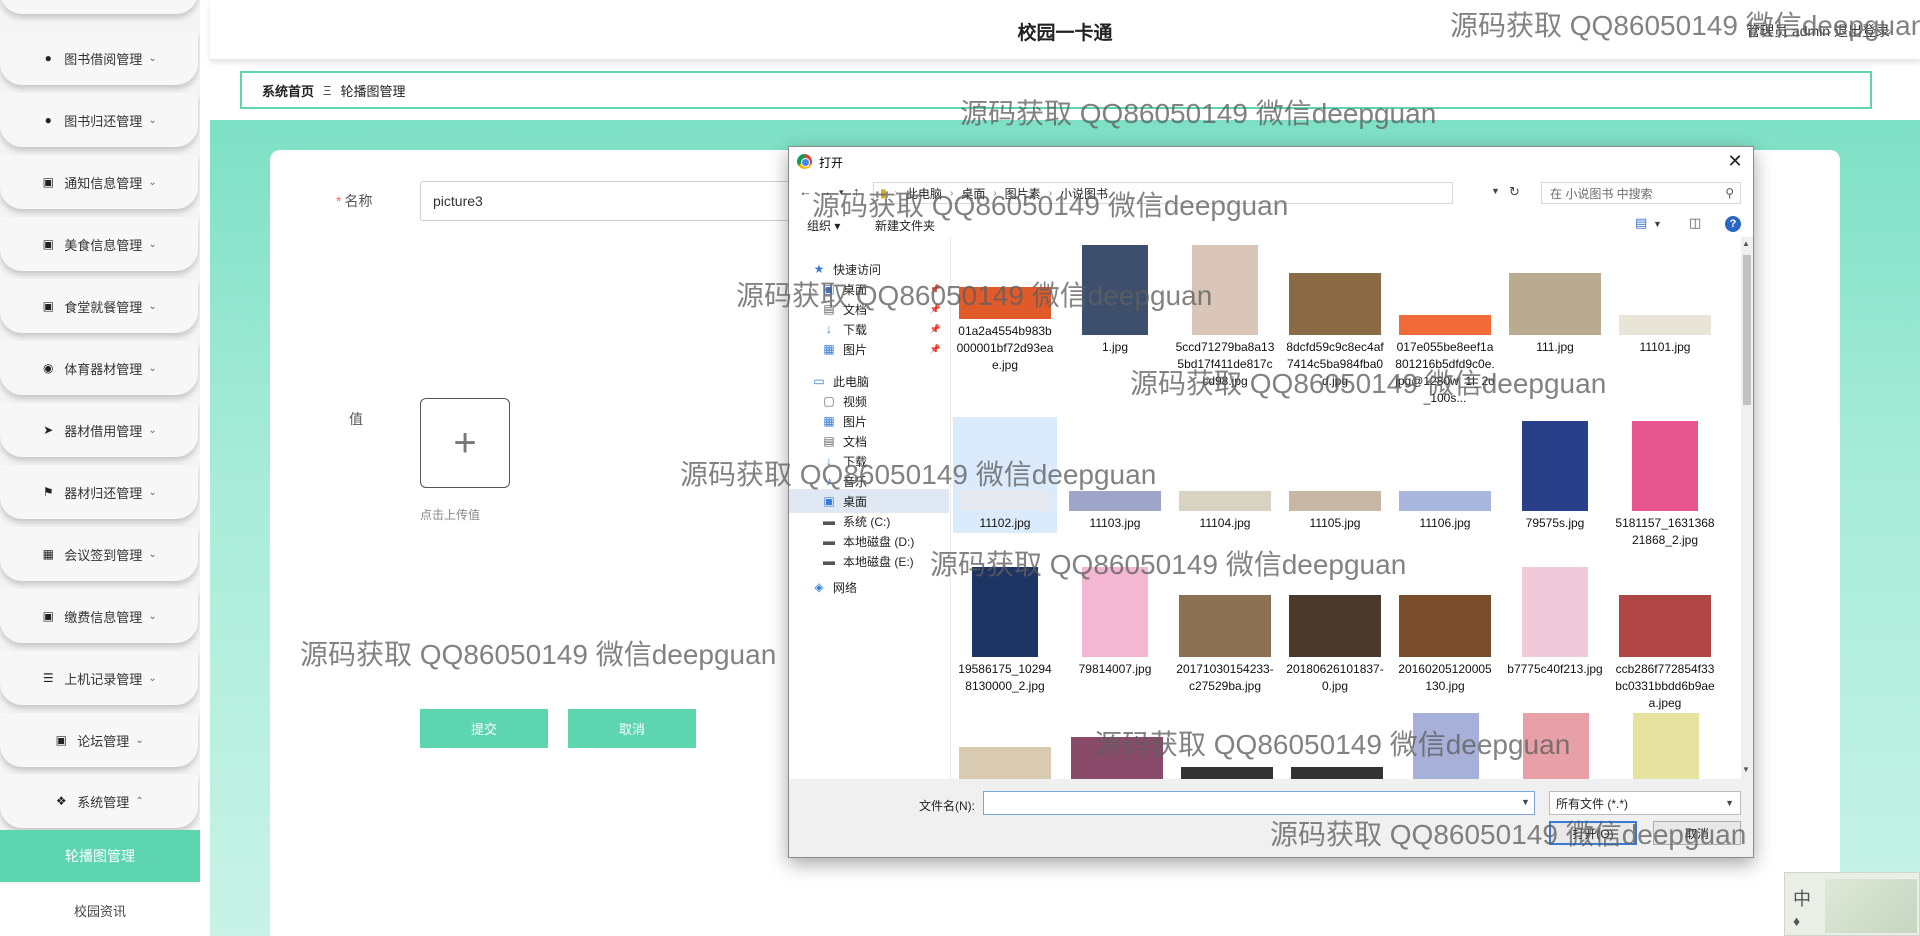 The image size is (1920, 936). I want to click on preview-pane-icon: ◫, so click(1695, 223).